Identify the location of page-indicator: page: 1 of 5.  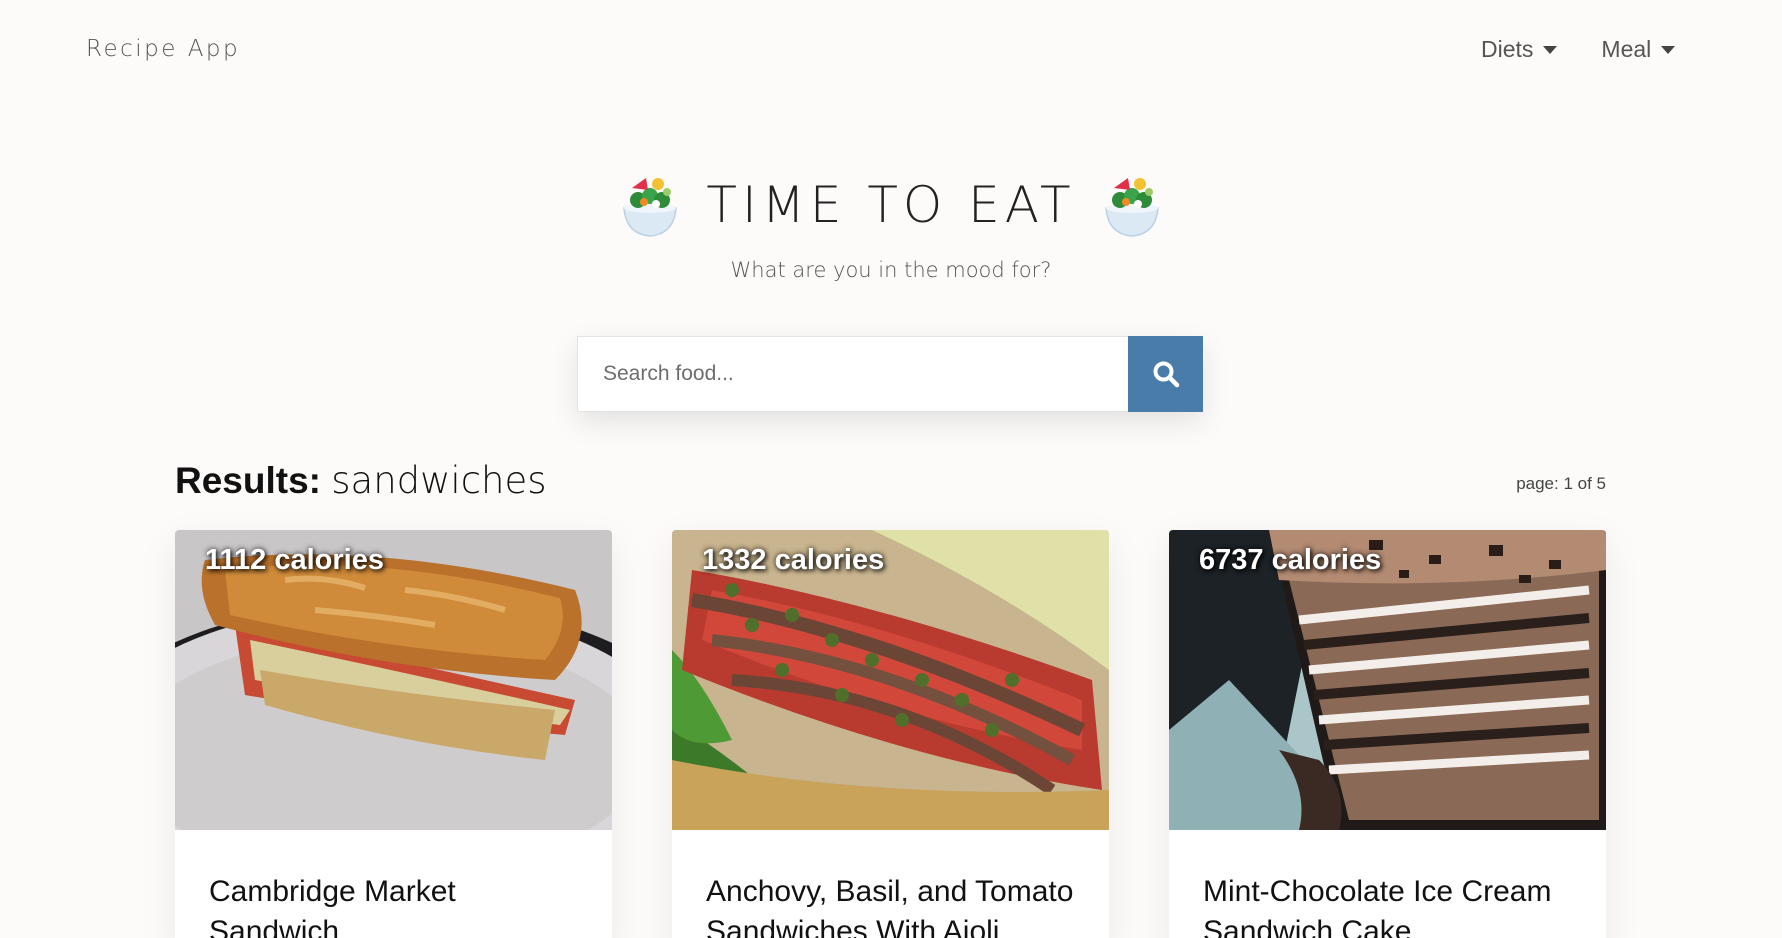
(1561, 483).